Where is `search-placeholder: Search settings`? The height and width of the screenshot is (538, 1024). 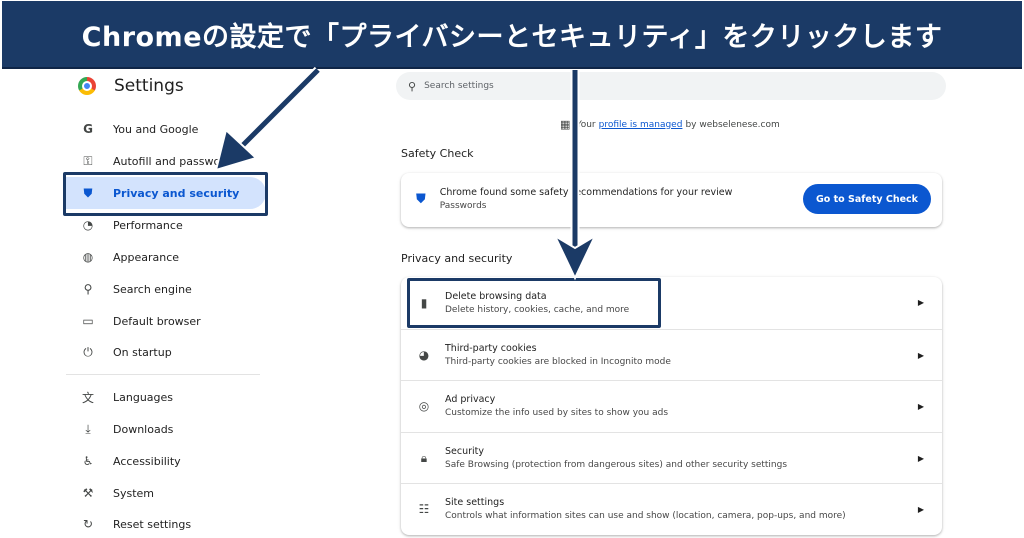
search-placeholder: Search settings is located at coordinates (459, 86).